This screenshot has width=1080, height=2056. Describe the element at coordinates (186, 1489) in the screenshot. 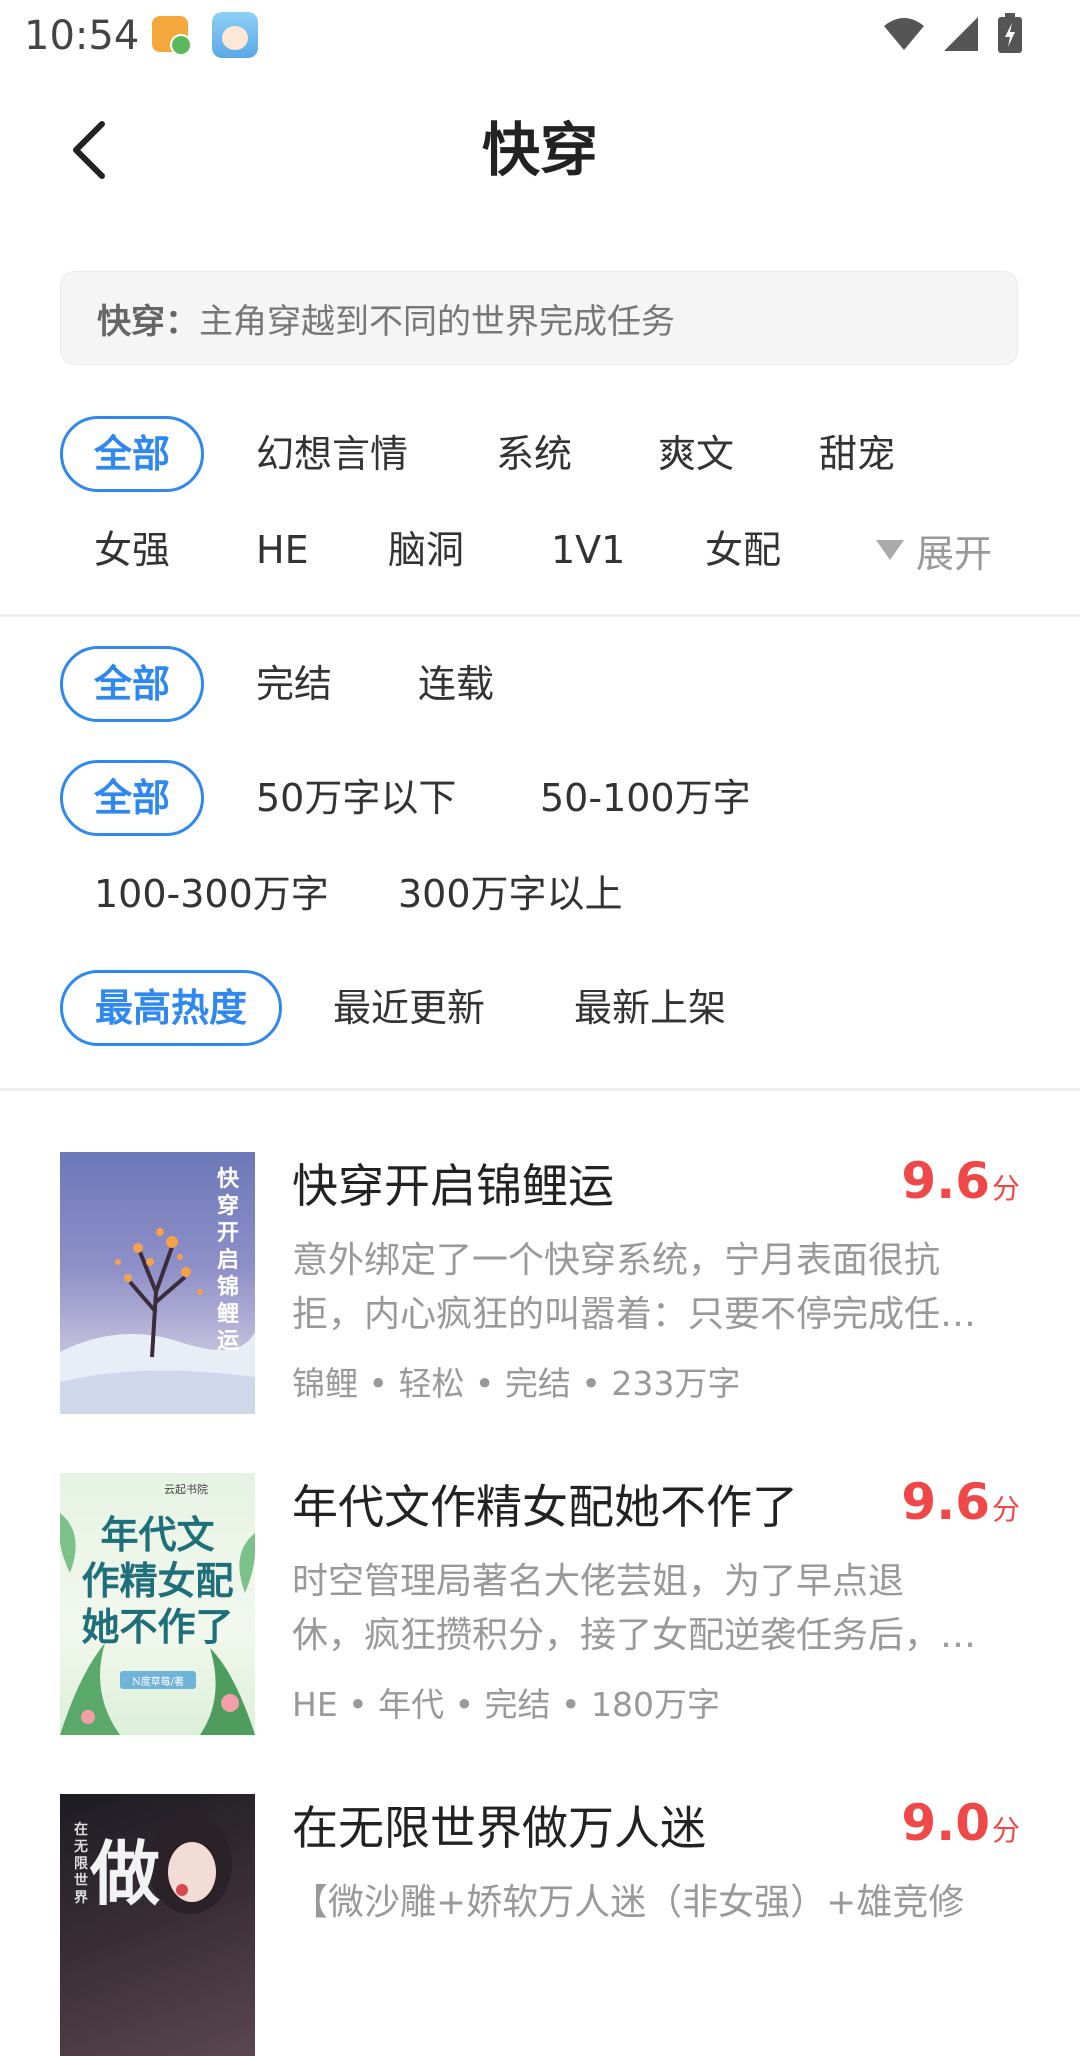

I see `cover-publisher: 云起书院` at that location.